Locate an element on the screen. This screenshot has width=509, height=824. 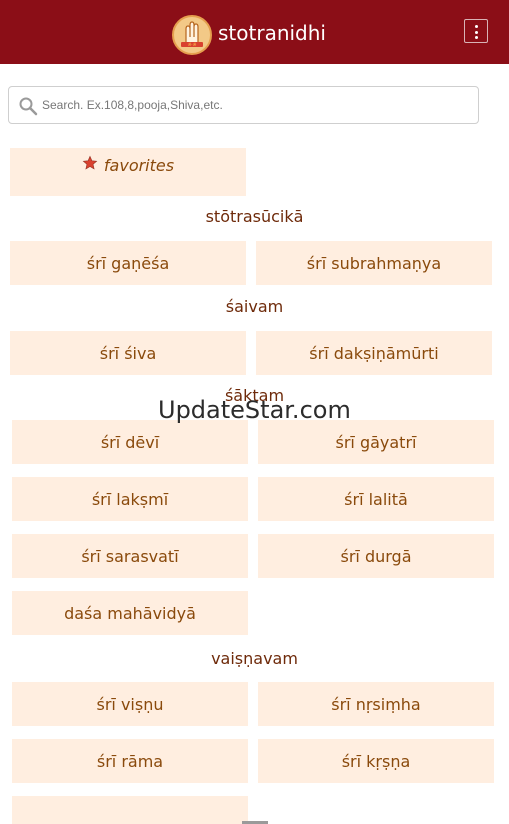
item-durga: śrī durgā is located at coordinates (376, 556).